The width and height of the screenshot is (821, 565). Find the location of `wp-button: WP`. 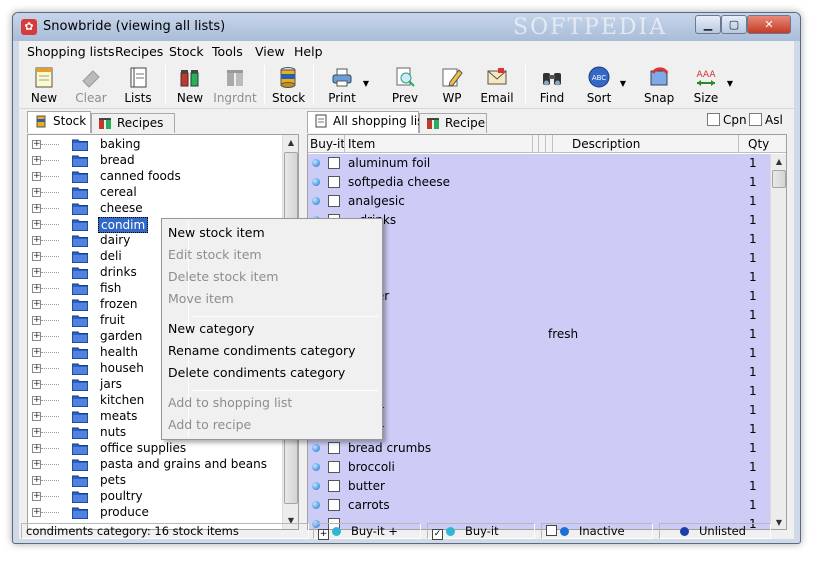

wp-button: WP is located at coordinates (452, 85).